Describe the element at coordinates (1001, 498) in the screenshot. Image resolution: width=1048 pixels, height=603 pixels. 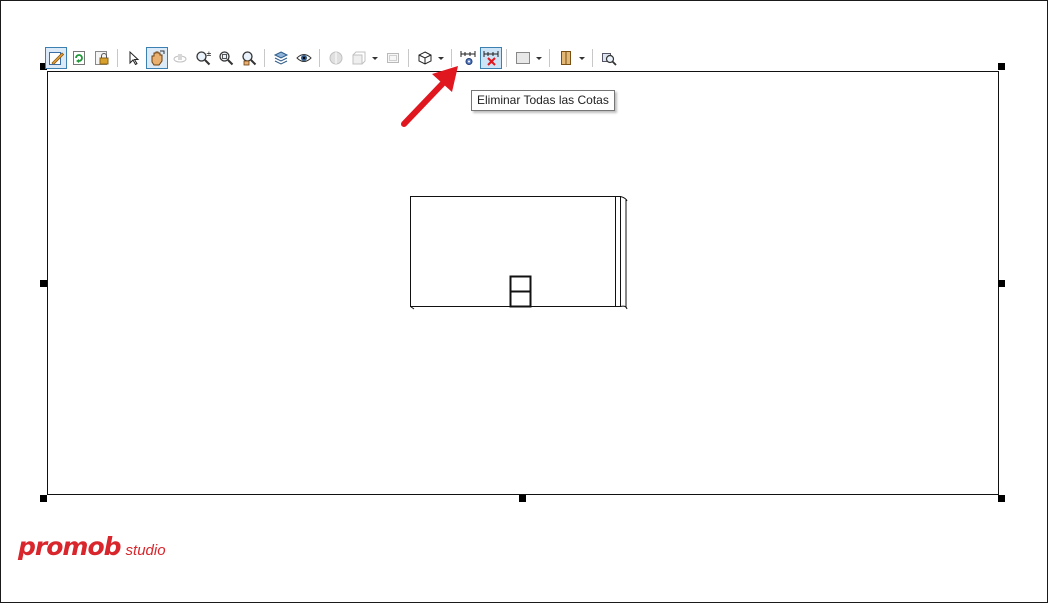
I see `handle-bottom-right` at that location.